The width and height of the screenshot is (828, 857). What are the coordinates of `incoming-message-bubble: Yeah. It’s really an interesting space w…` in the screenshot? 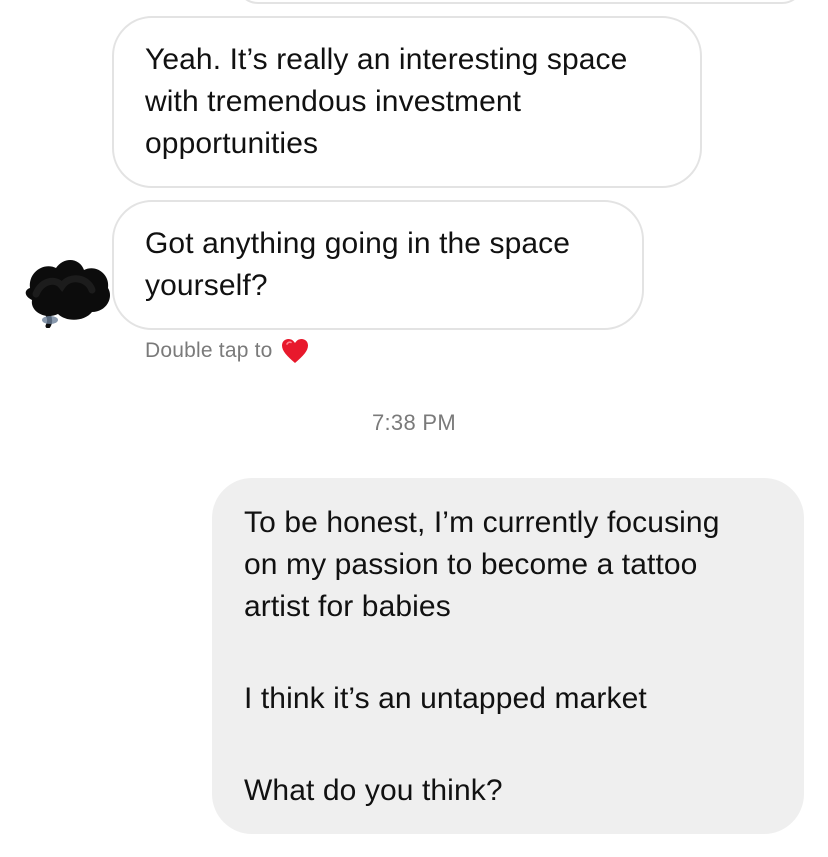 It's located at (407, 102).